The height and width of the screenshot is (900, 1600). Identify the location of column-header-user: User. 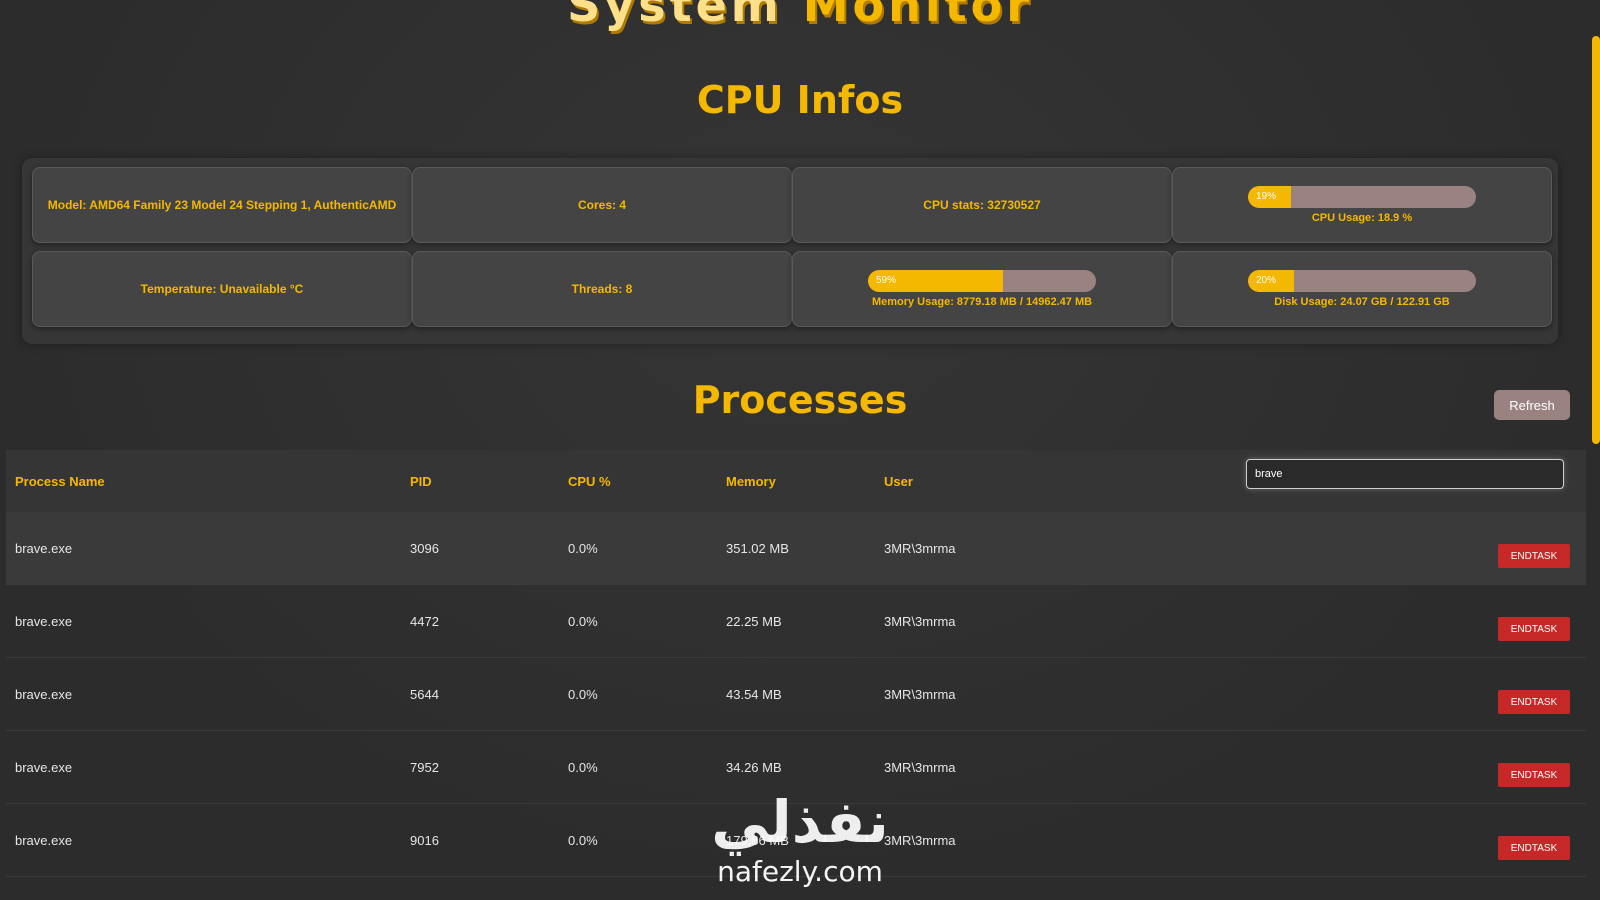
(898, 481).